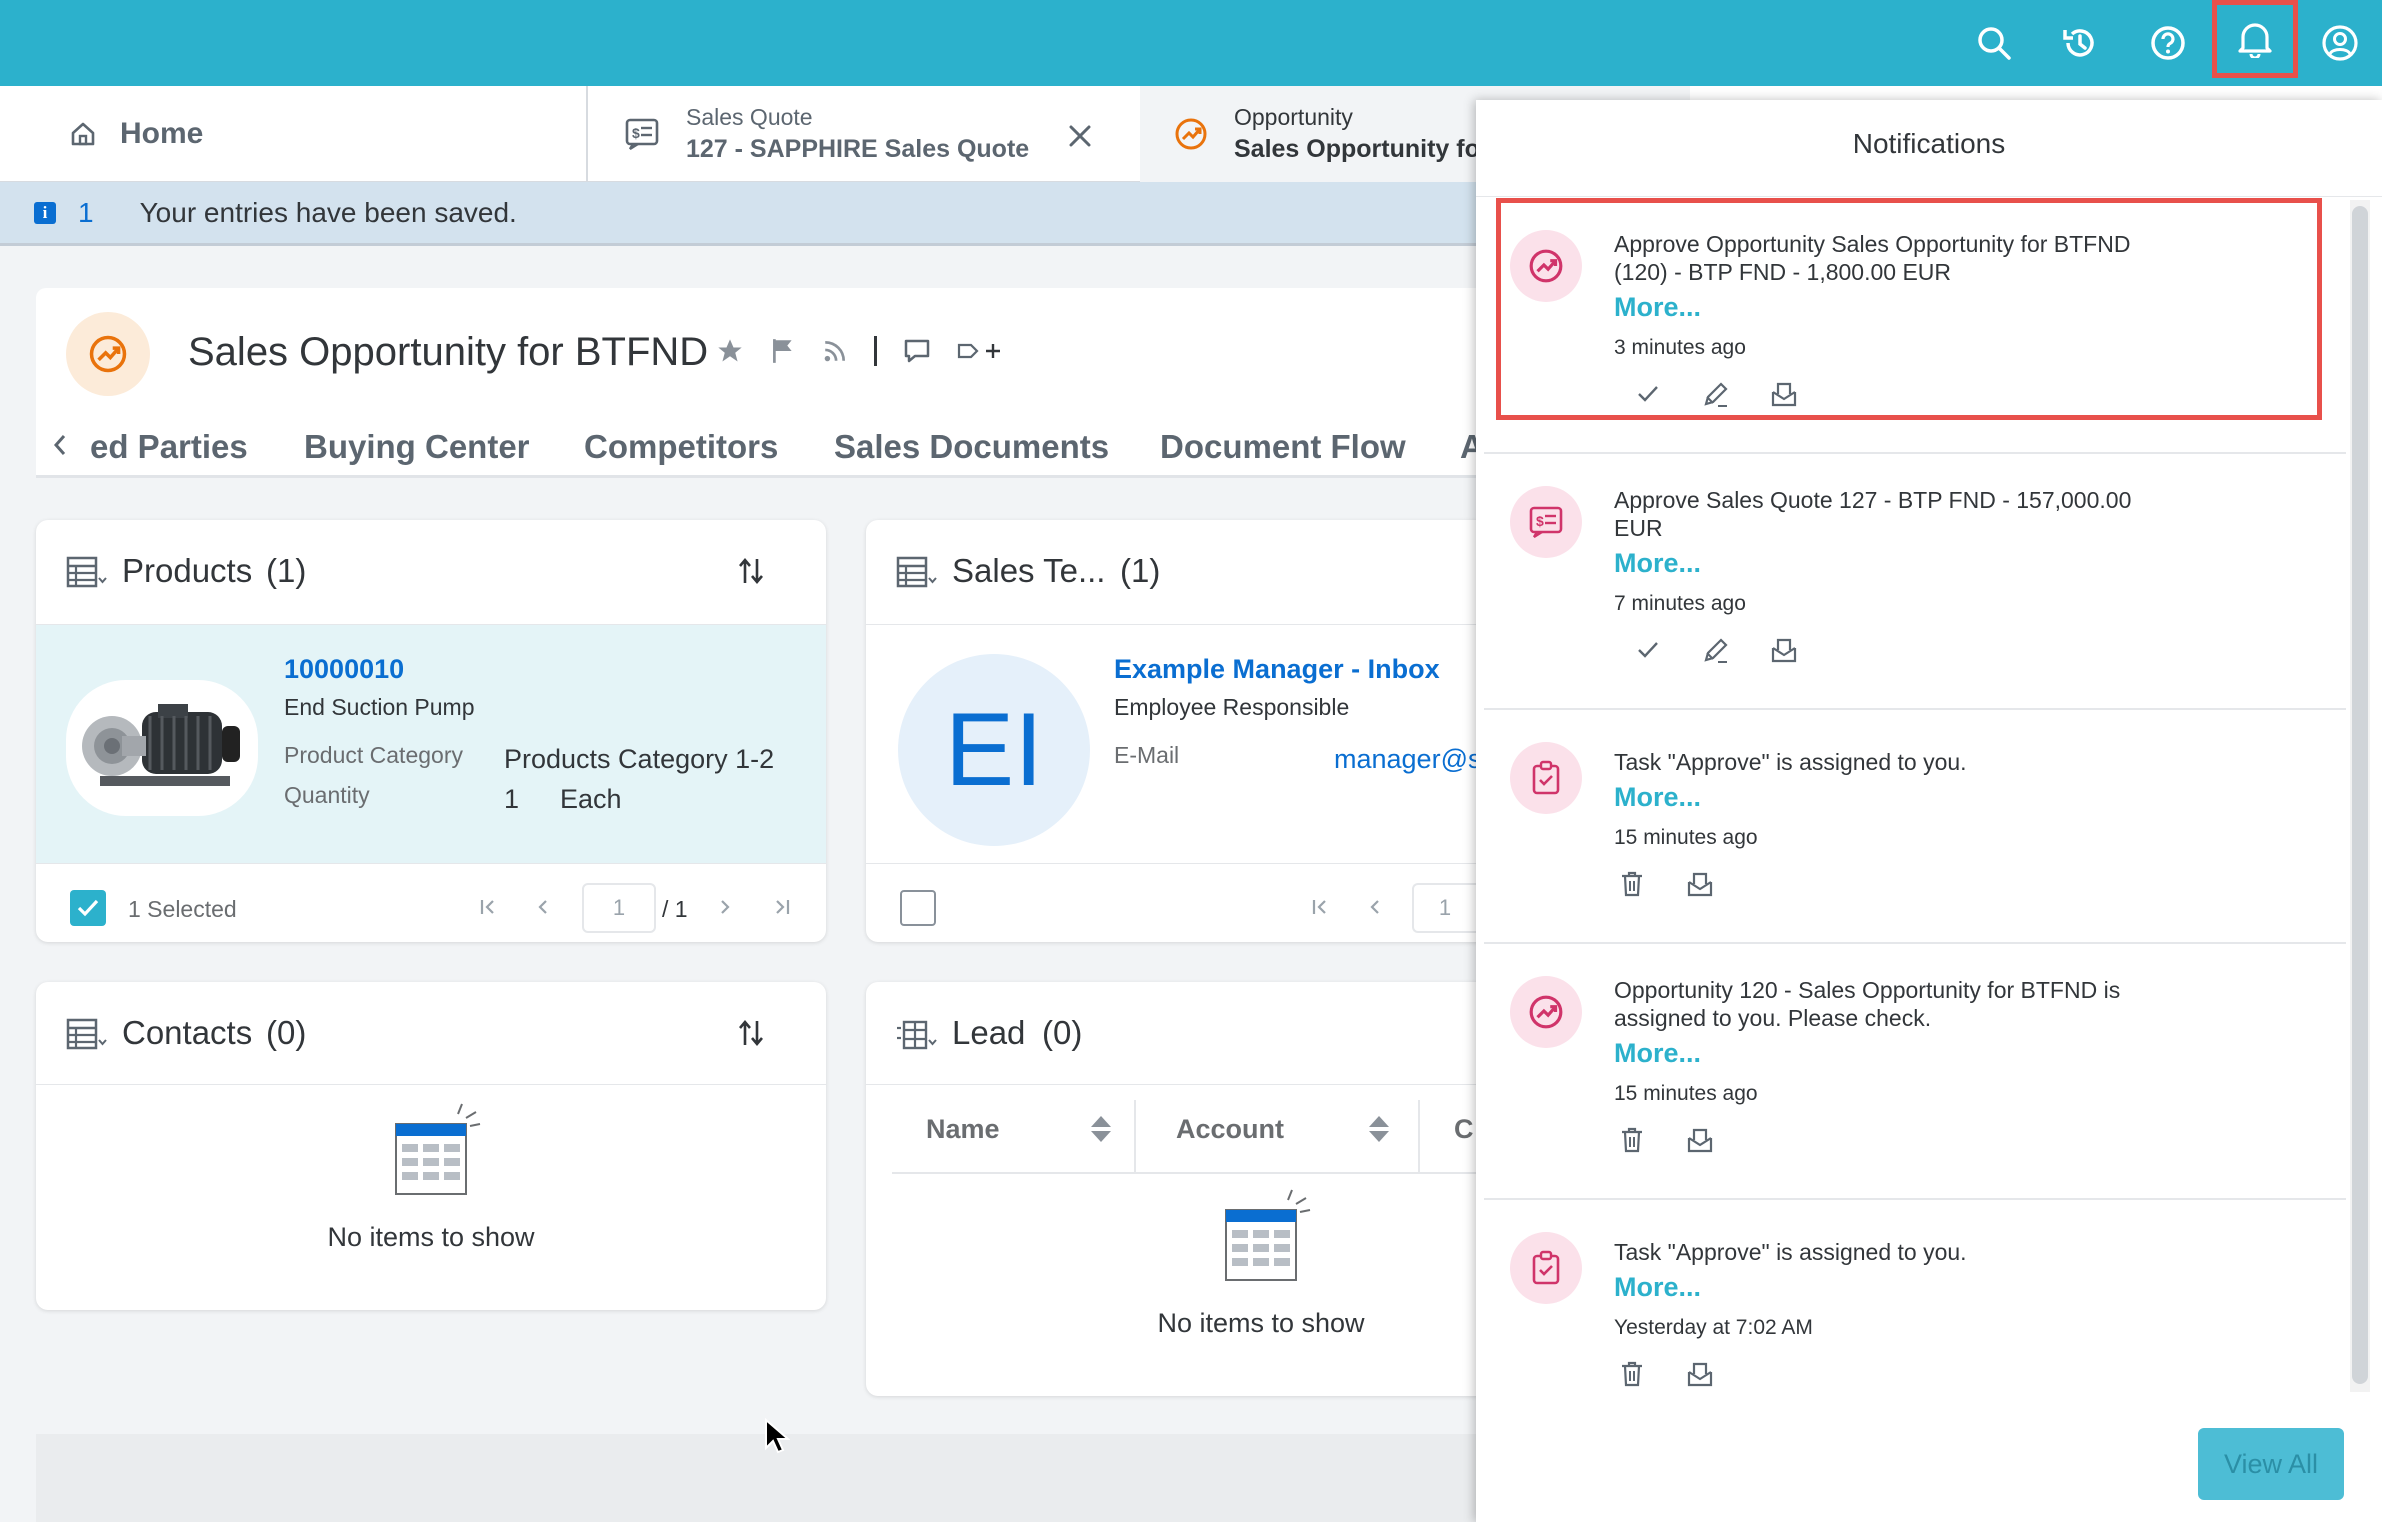 Image resolution: width=2382 pixels, height=1522 pixels. What do you see at coordinates (1790, 1252) in the screenshot?
I see `notification-text: Task "Approve" is assigned to you.` at bounding box center [1790, 1252].